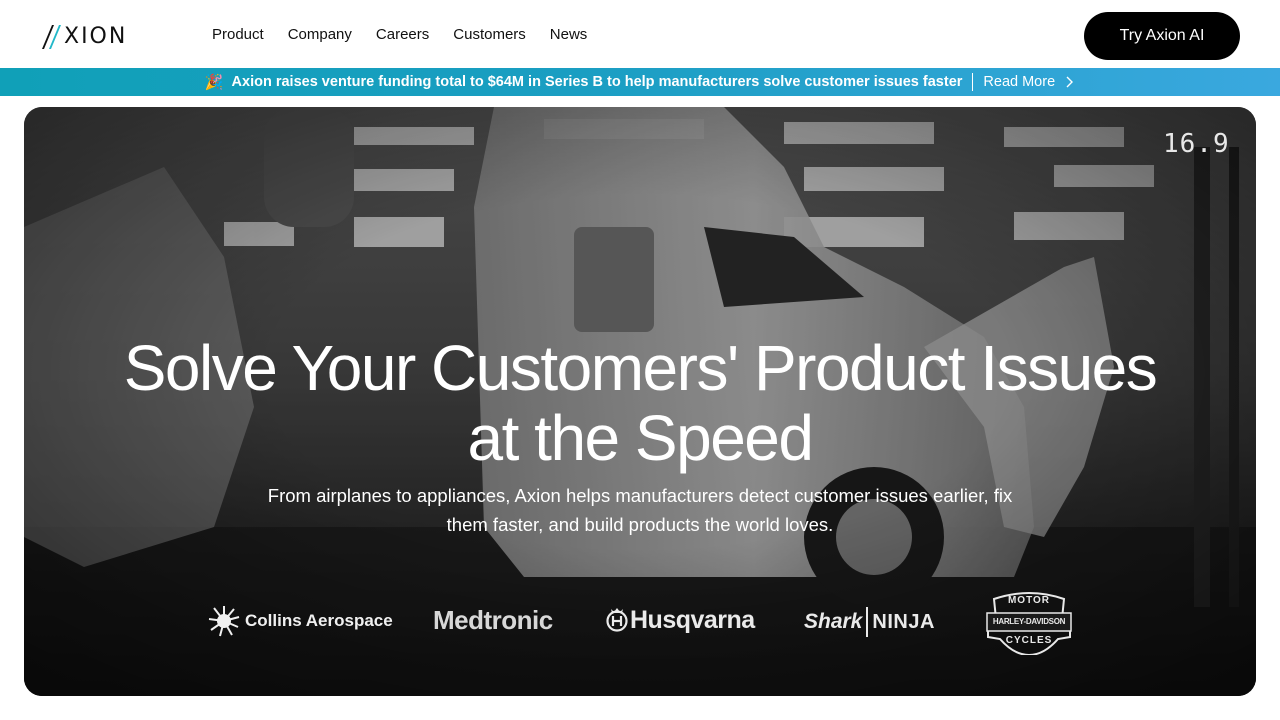 This screenshot has width=1280, height=720. Describe the element at coordinates (1070, 82) in the screenshot. I see `chevron-right-icon` at that location.